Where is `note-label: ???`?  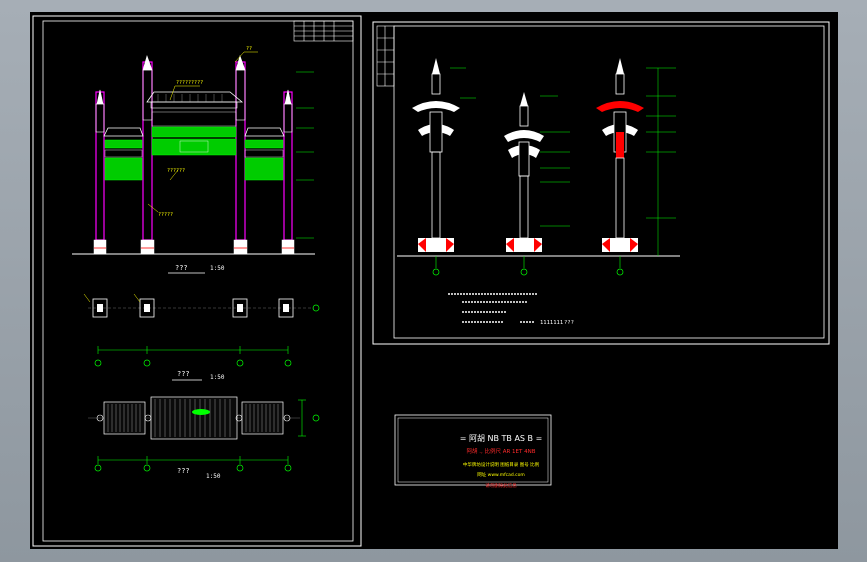
note-label: ??? is located at coordinates (569, 323).